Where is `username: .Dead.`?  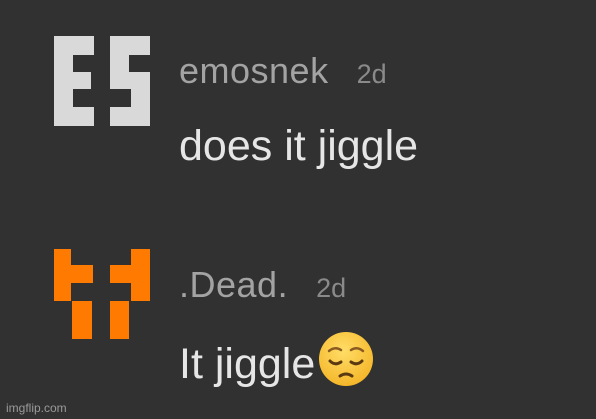 username: .Dead. is located at coordinates (233, 284).